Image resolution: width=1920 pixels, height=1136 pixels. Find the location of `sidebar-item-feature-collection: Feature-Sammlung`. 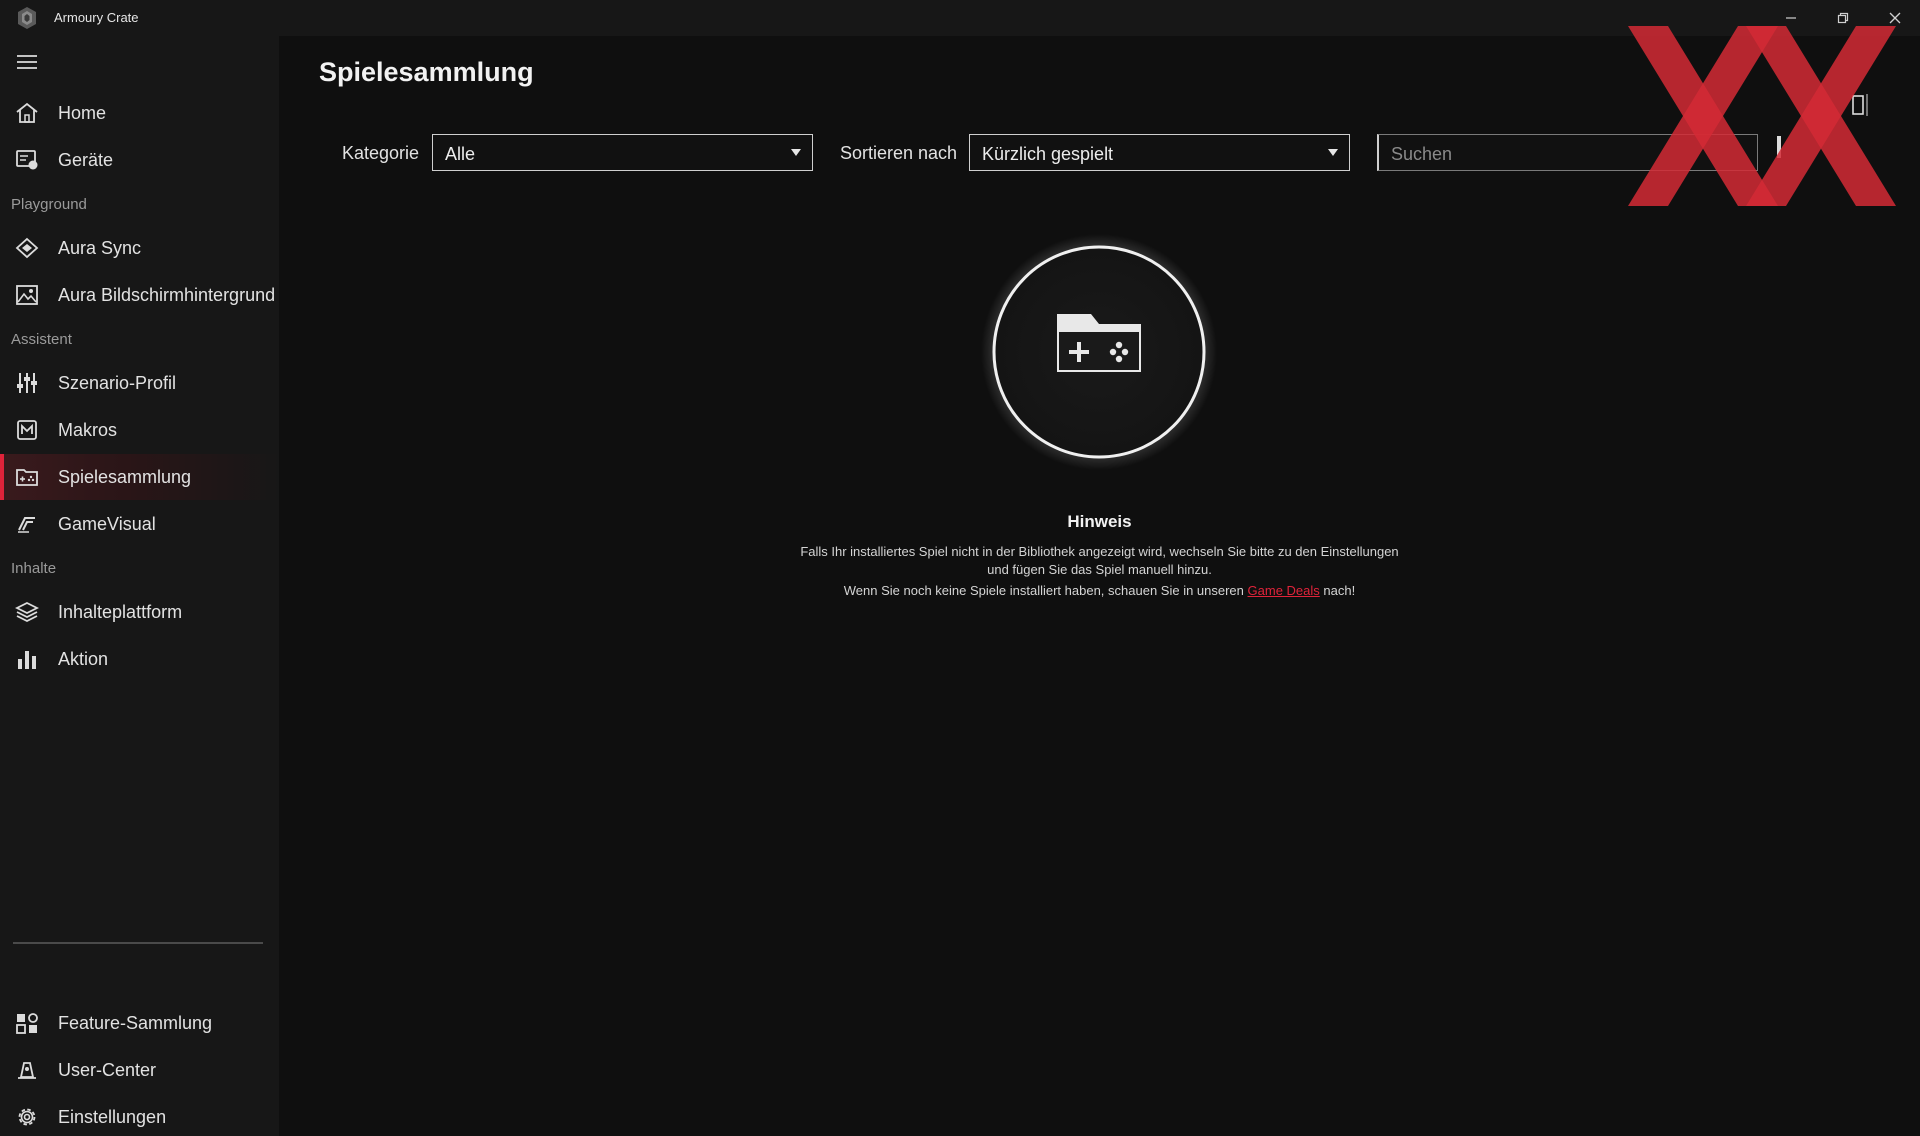

sidebar-item-feature-collection: Feature-Sammlung is located at coordinates (139, 1023).